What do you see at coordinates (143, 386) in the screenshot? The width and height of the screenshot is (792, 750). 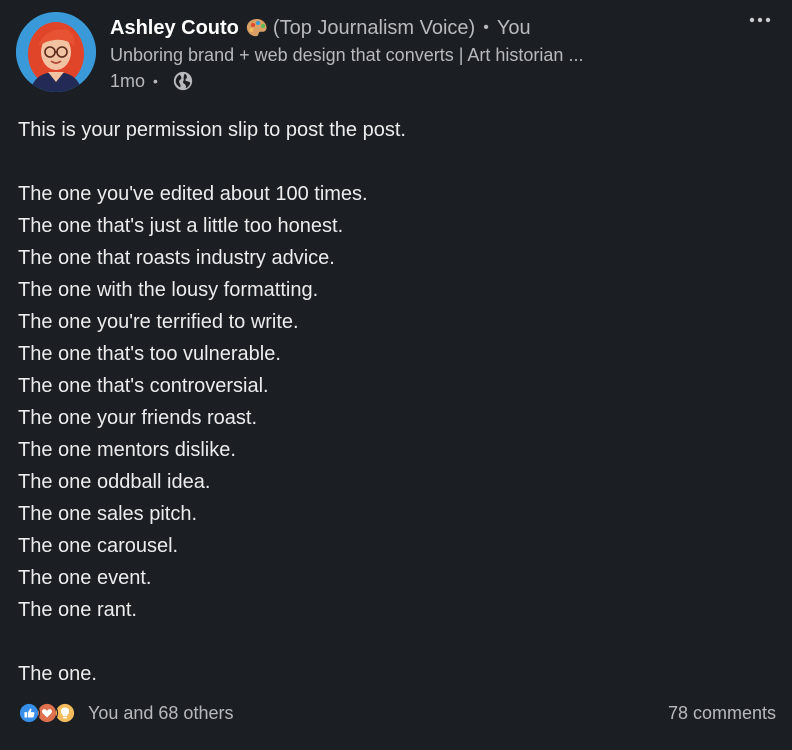 I see `post-line: The one that's controversial.` at bounding box center [143, 386].